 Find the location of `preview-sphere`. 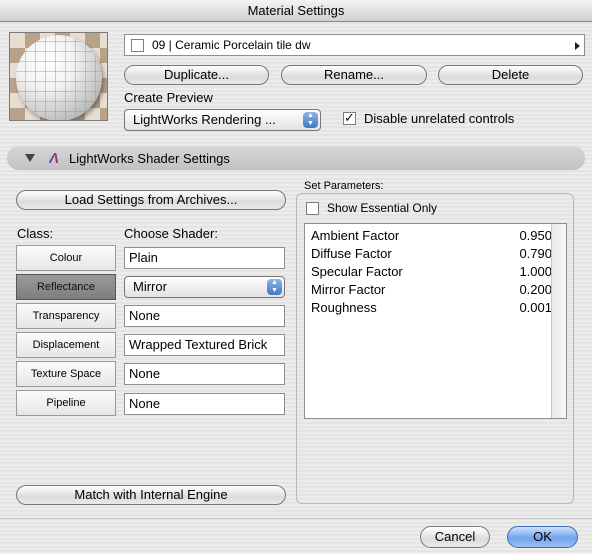

preview-sphere is located at coordinates (59, 77).